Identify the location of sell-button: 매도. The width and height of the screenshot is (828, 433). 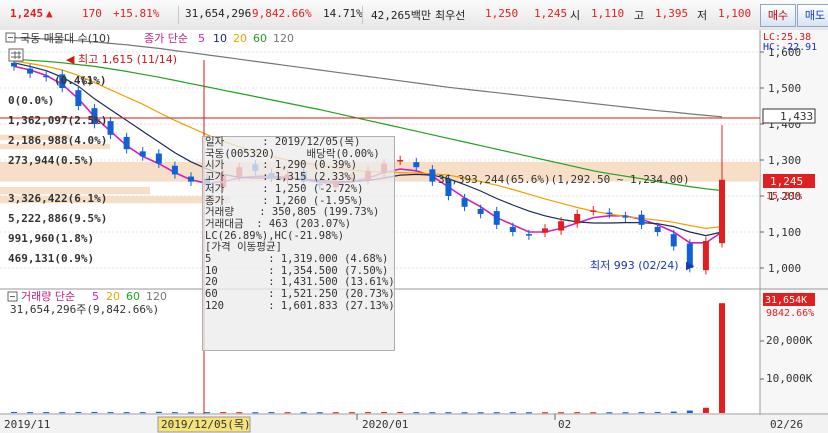
(812, 15).